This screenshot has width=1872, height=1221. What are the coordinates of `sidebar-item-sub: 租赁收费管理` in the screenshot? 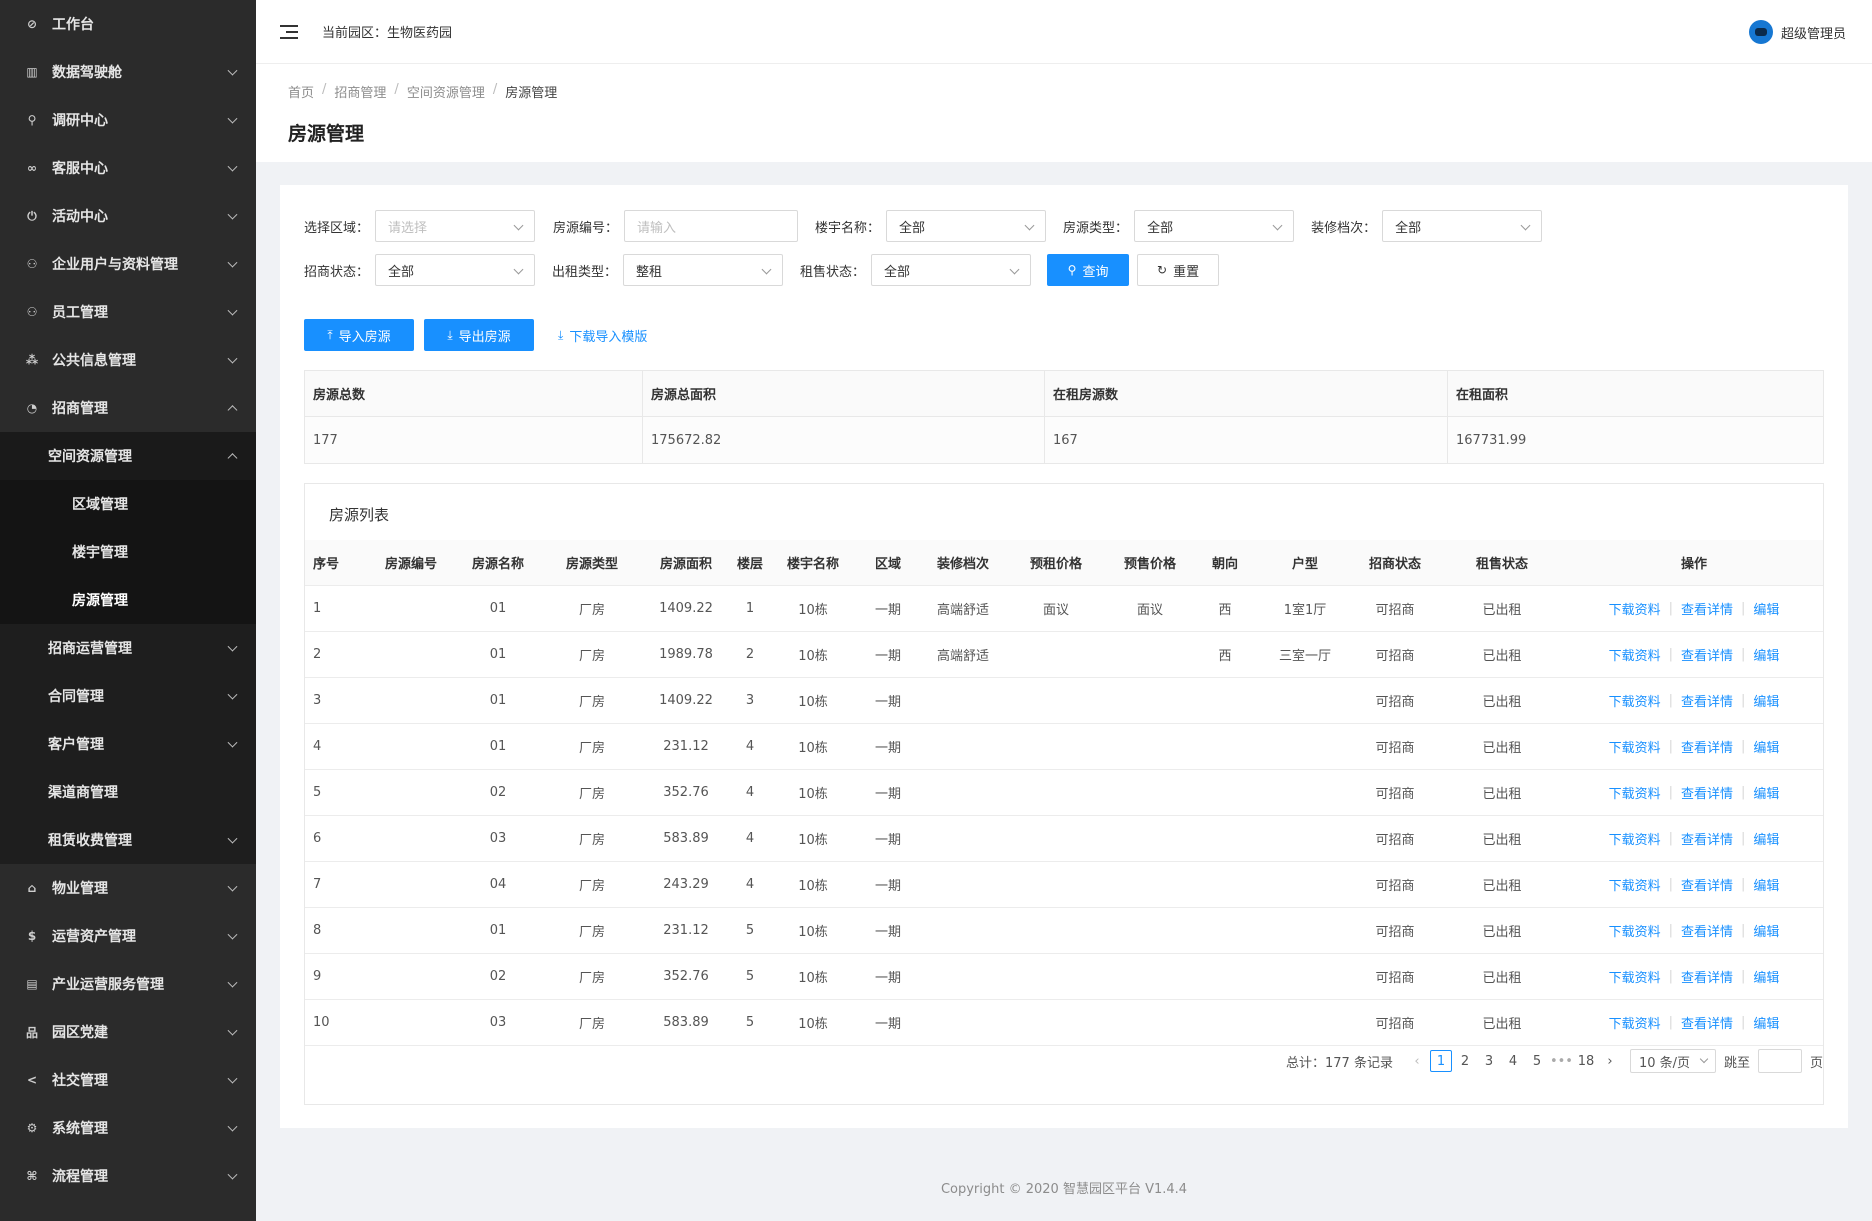 It's located at (128, 840).